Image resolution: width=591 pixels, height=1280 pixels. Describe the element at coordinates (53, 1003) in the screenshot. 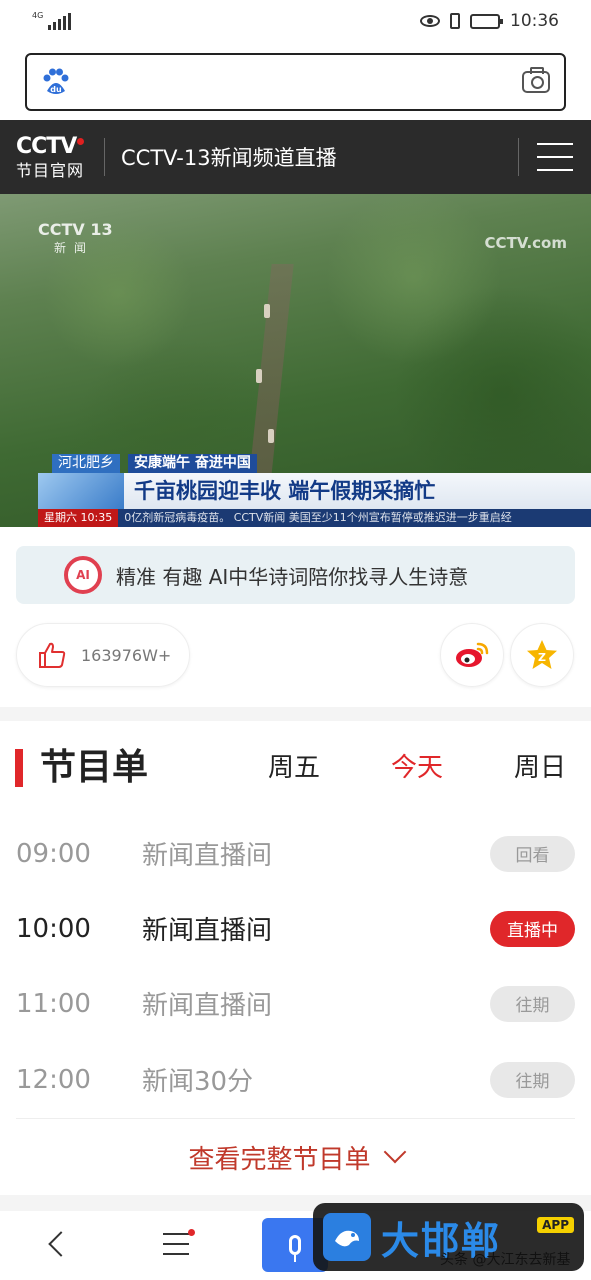

I see `program-time: 11:00` at that location.